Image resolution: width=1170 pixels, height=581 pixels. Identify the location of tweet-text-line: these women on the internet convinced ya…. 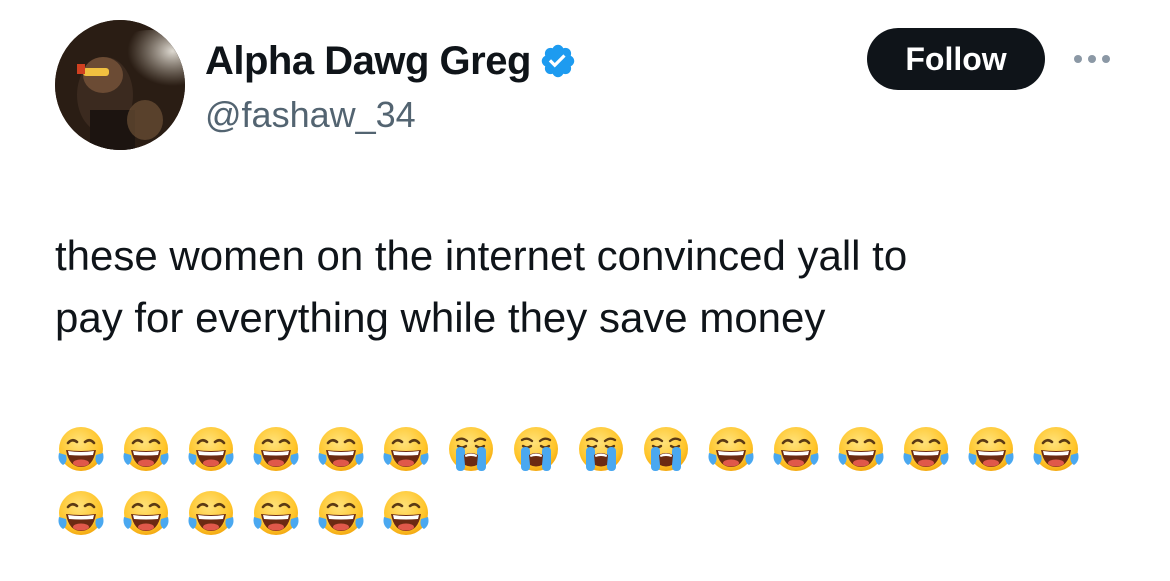
(481, 255).